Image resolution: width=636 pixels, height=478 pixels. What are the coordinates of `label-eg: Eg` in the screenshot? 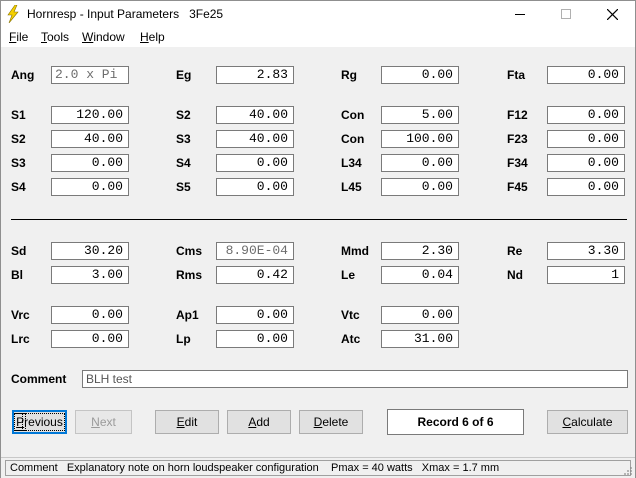 It's located at (184, 75).